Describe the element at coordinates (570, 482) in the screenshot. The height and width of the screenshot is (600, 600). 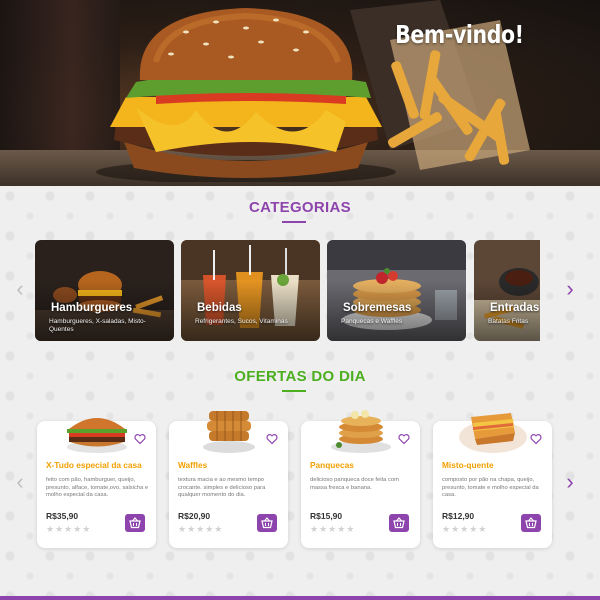
I see `offers-next-arrow: ›` at that location.